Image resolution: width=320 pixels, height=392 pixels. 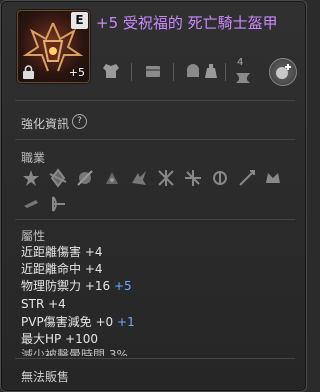 What do you see at coordinates (78, 322) in the screenshot?
I see `stat-line: PVP傷害減免 +0 +1` at bounding box center [78, 322].